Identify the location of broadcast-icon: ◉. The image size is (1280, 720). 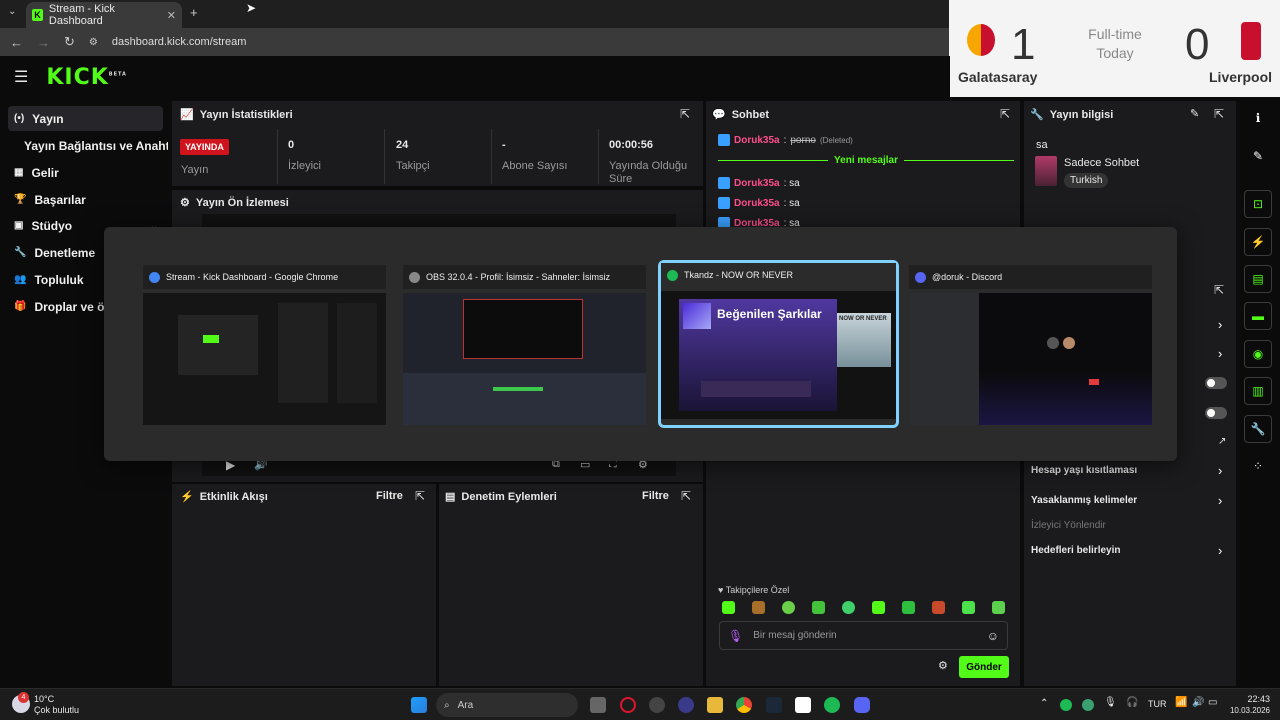
(1258, 354).